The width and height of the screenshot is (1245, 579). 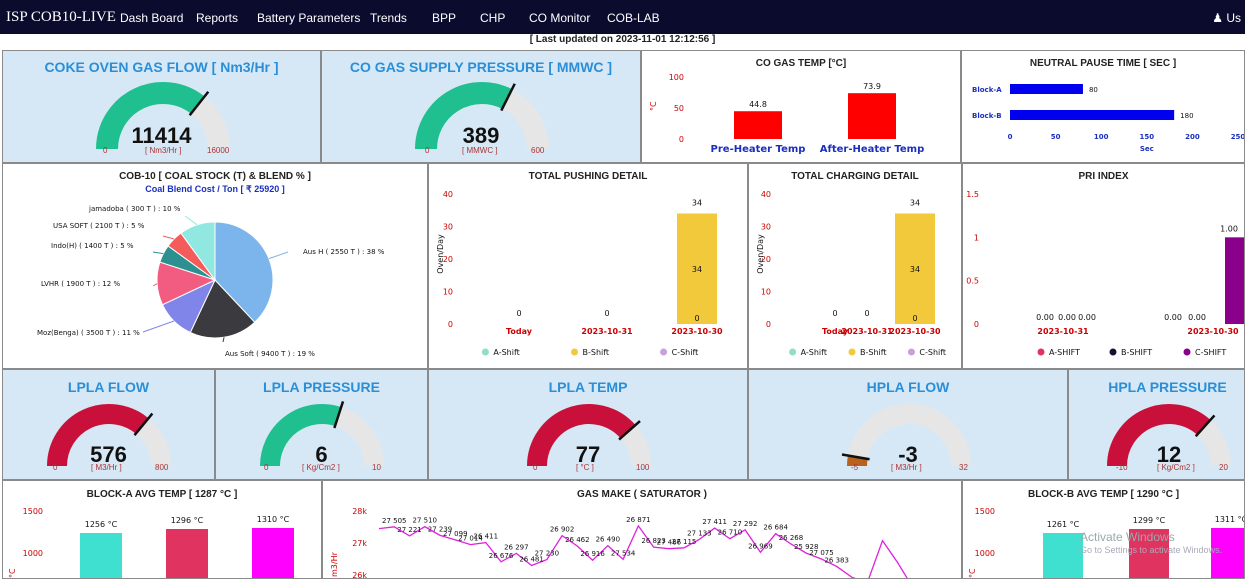 What do you see at coordinates (758, 104) in the screenshot?
I see `bar-label: 44.8` at bounding box center [758, 104].